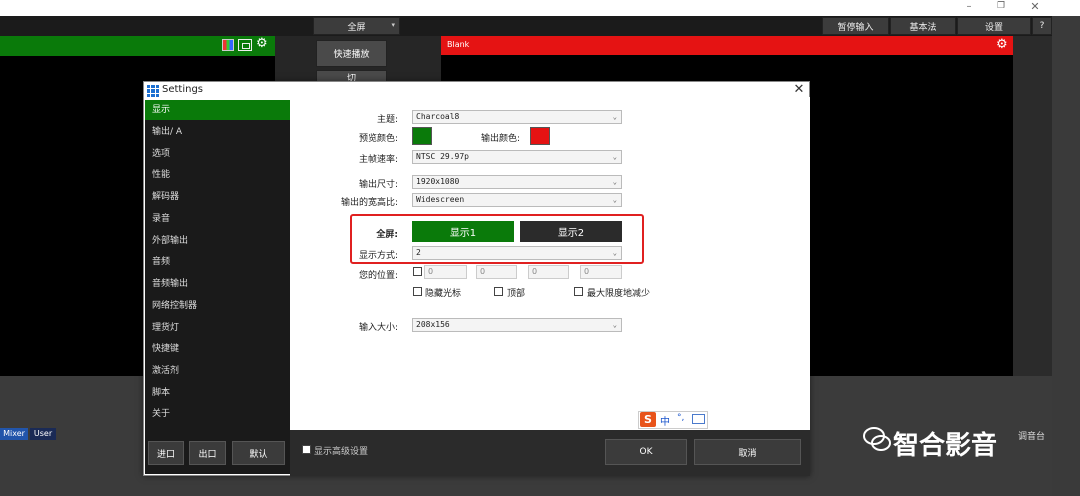  I want to click on sidebar-item-about: 关于, so click(217, 414).